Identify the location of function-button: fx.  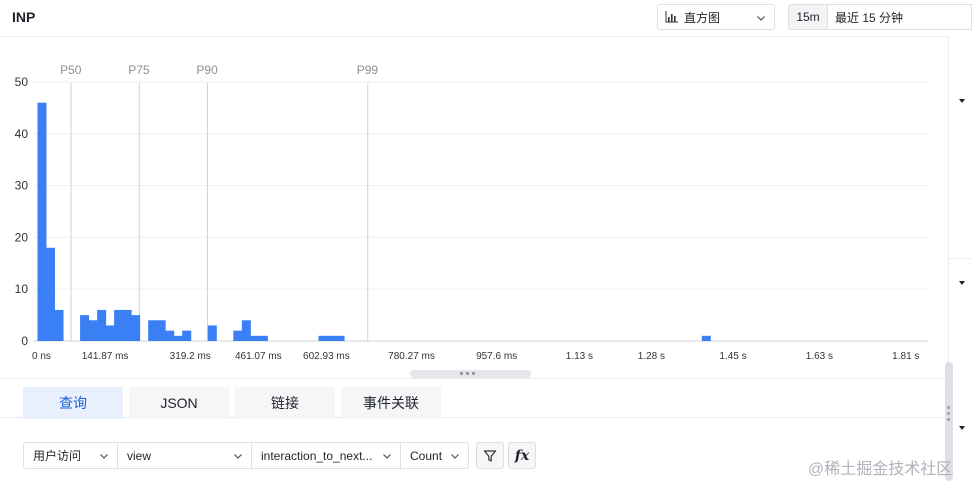
(522, 455).